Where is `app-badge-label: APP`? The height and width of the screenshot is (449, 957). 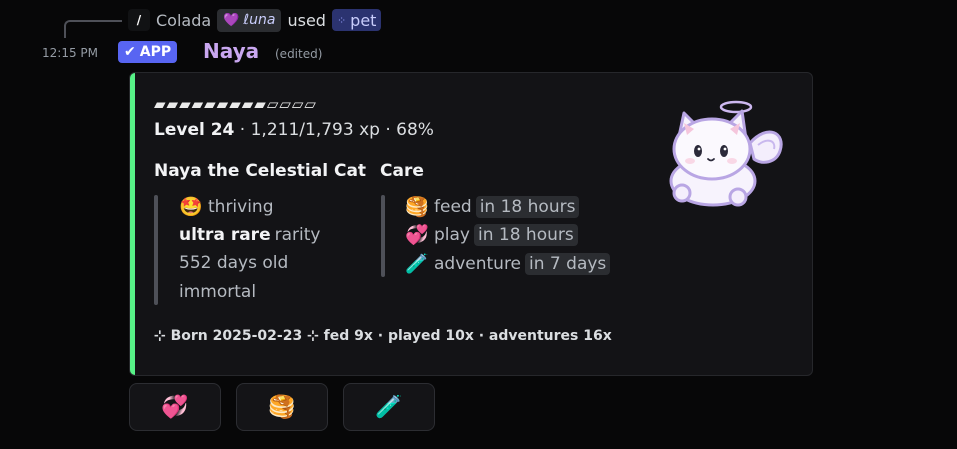
app-badge-label: APP is located at coordinates (155, 52).